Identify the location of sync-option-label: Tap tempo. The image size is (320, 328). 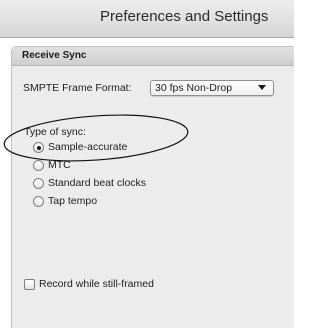
(73, 201).